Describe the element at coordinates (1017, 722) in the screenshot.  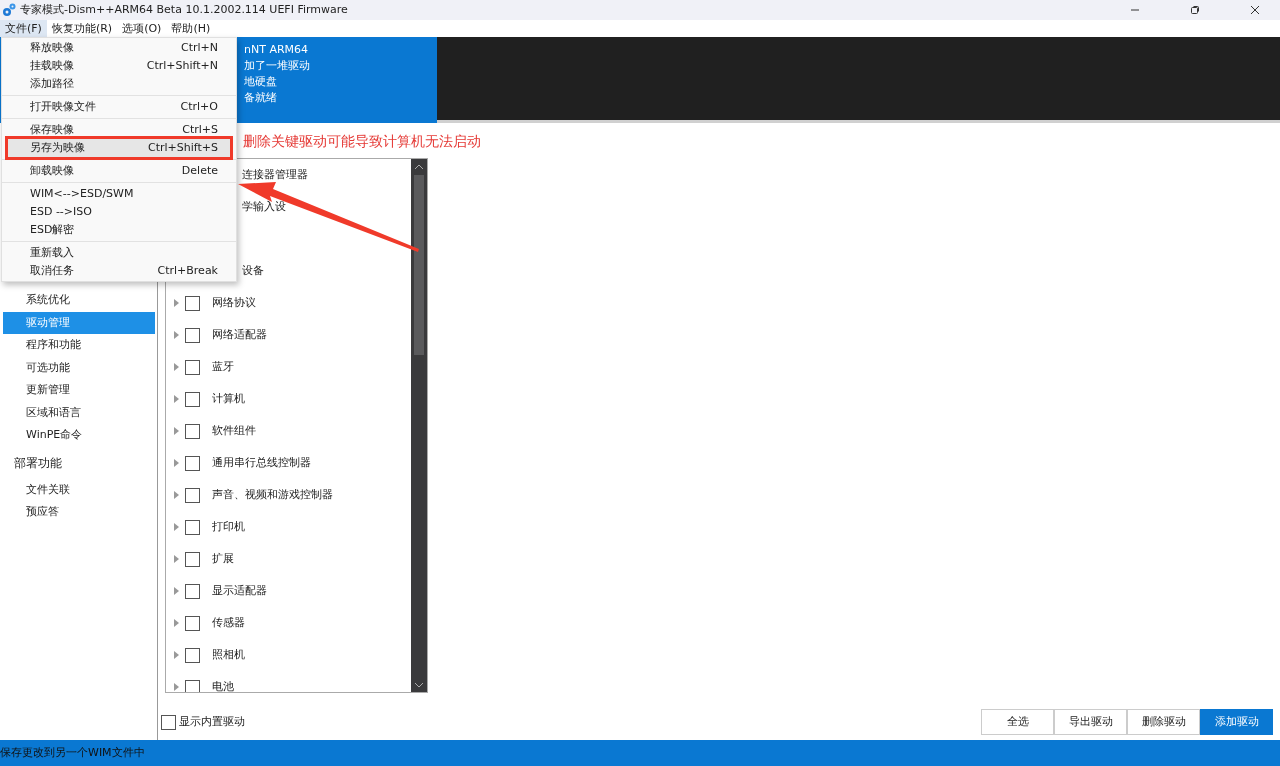
I see `action-button: 全选` at that location.